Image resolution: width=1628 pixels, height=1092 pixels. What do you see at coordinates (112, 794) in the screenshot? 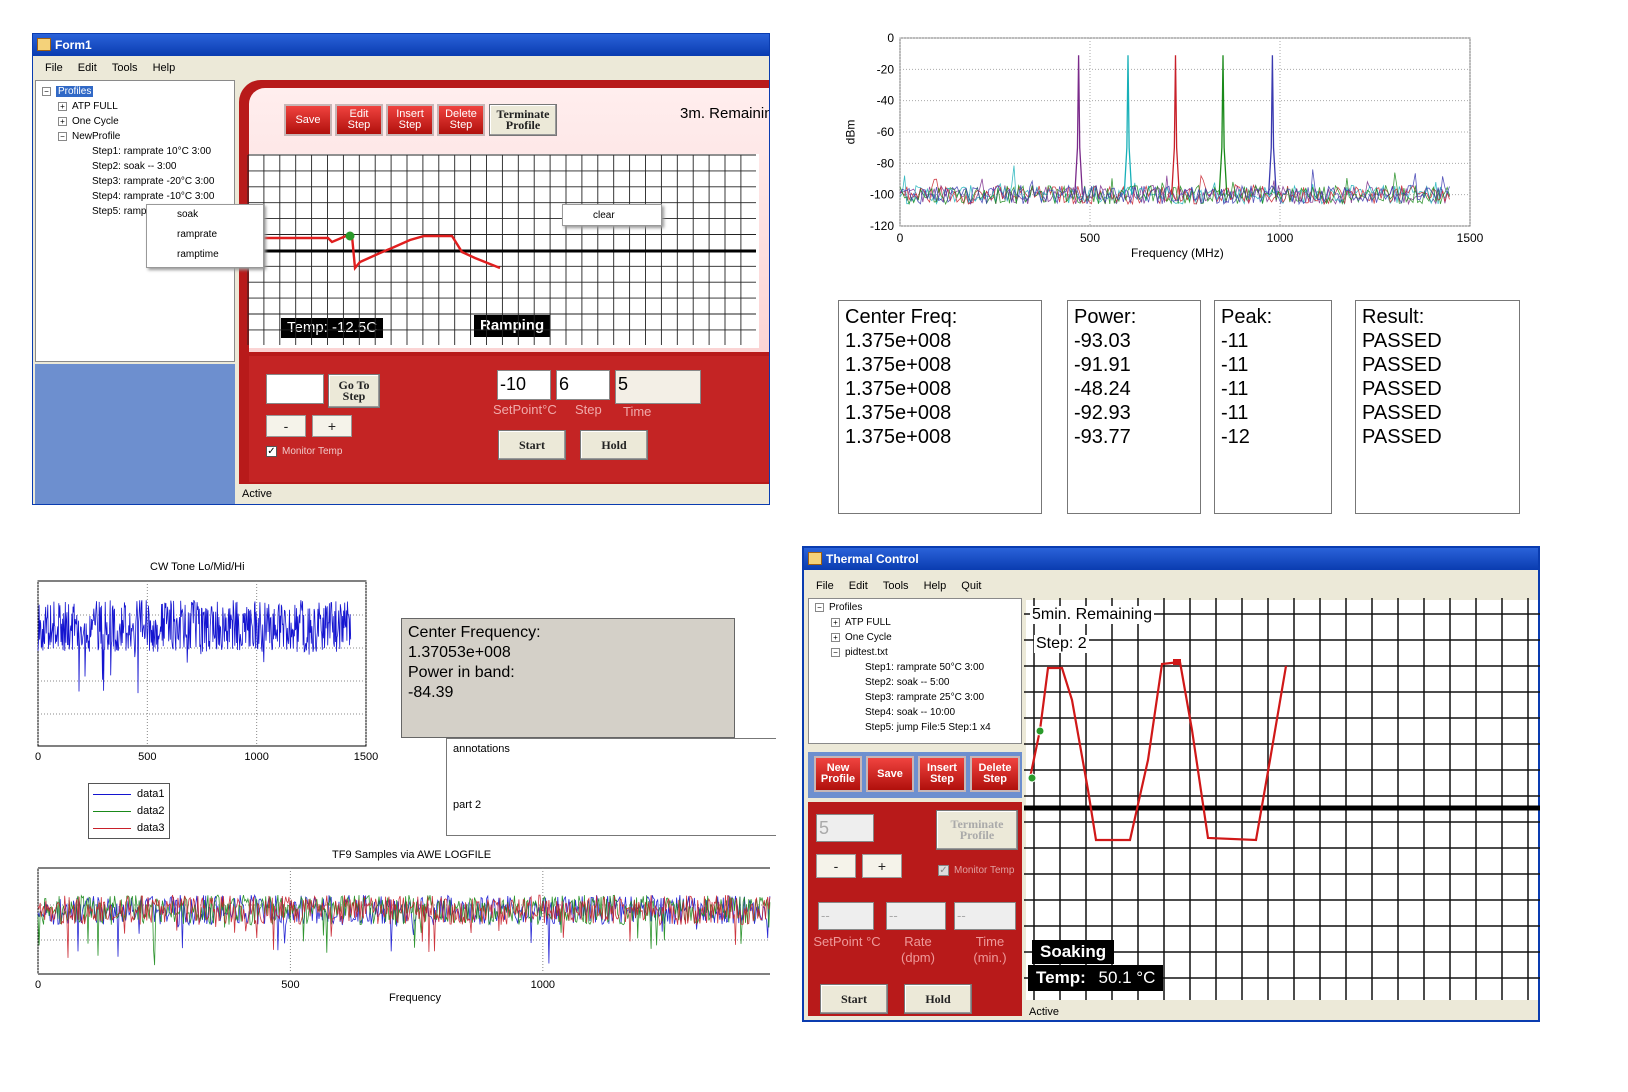
I see `legend-line-blue` at bounding box center [112, 794].